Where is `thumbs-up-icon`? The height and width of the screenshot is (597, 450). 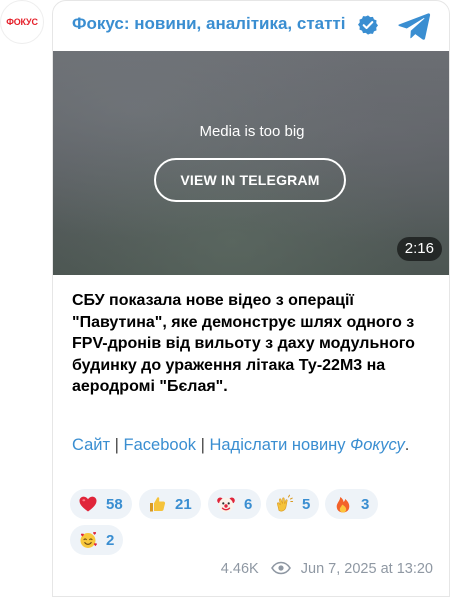
thumbs-up-icon is located at coordinates (158, 504).